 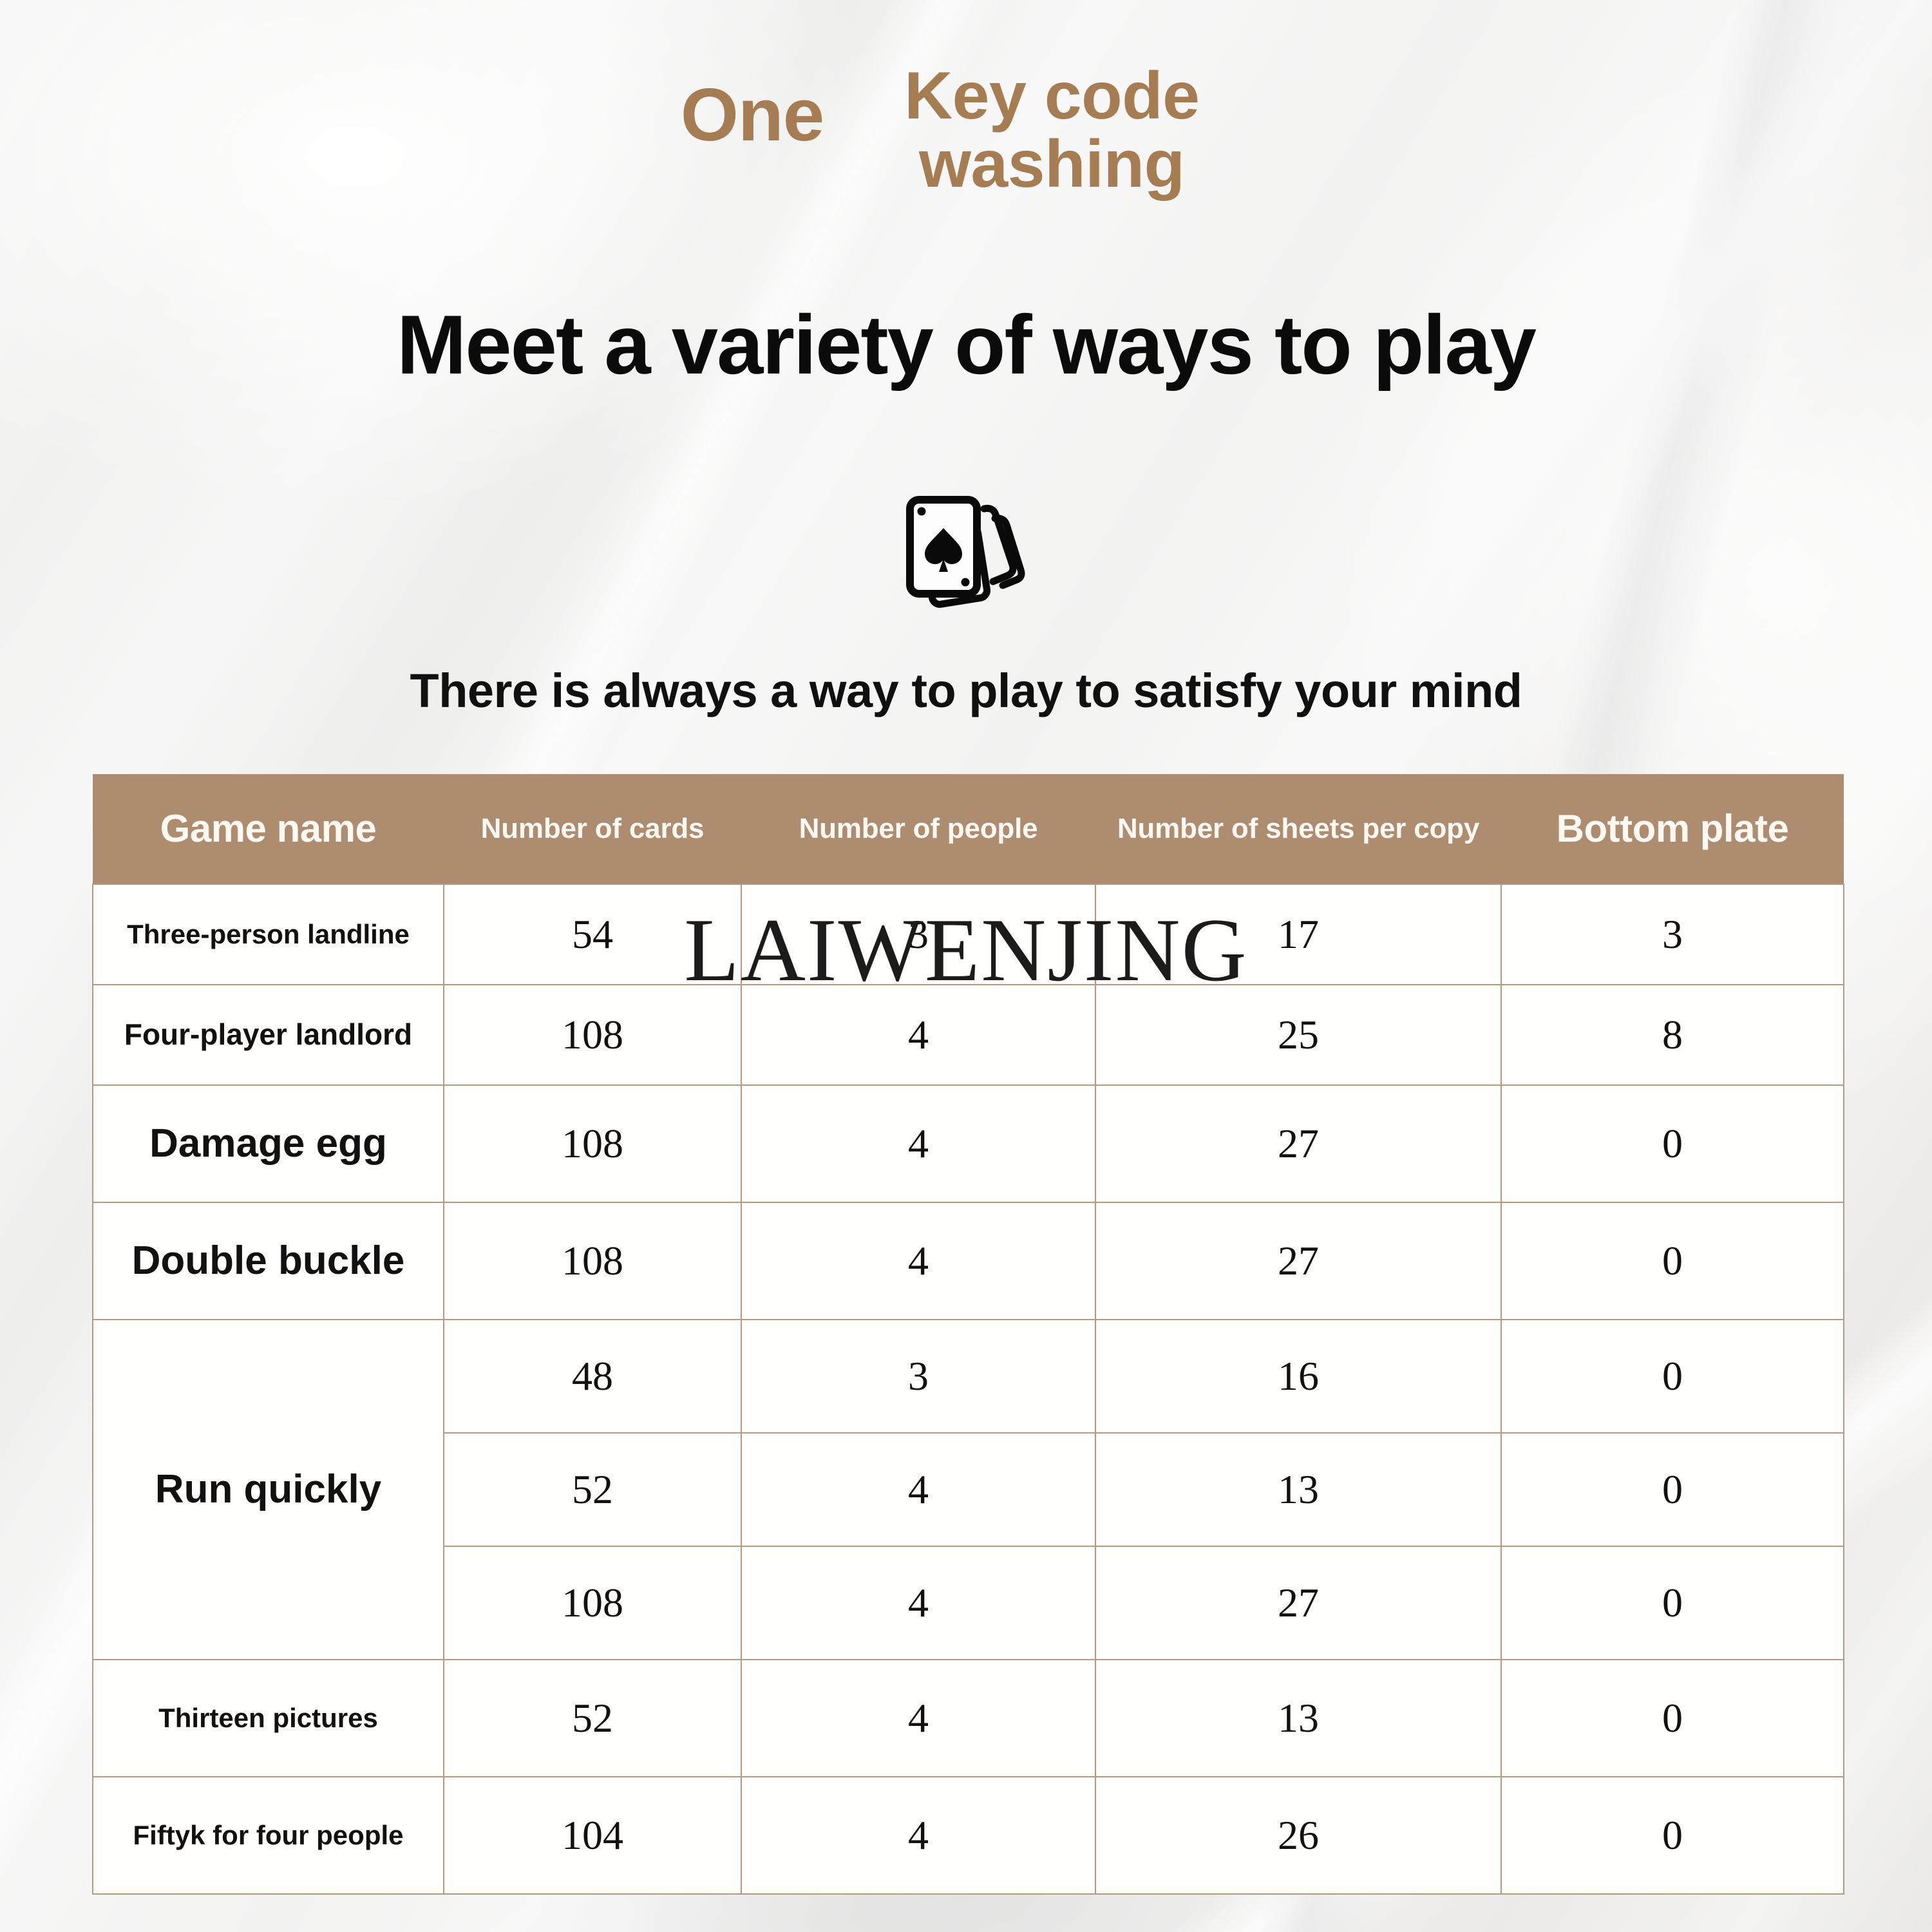 I want to click on table-row: Double buckle 108 4 27 0, so click(x=968, y=1261).